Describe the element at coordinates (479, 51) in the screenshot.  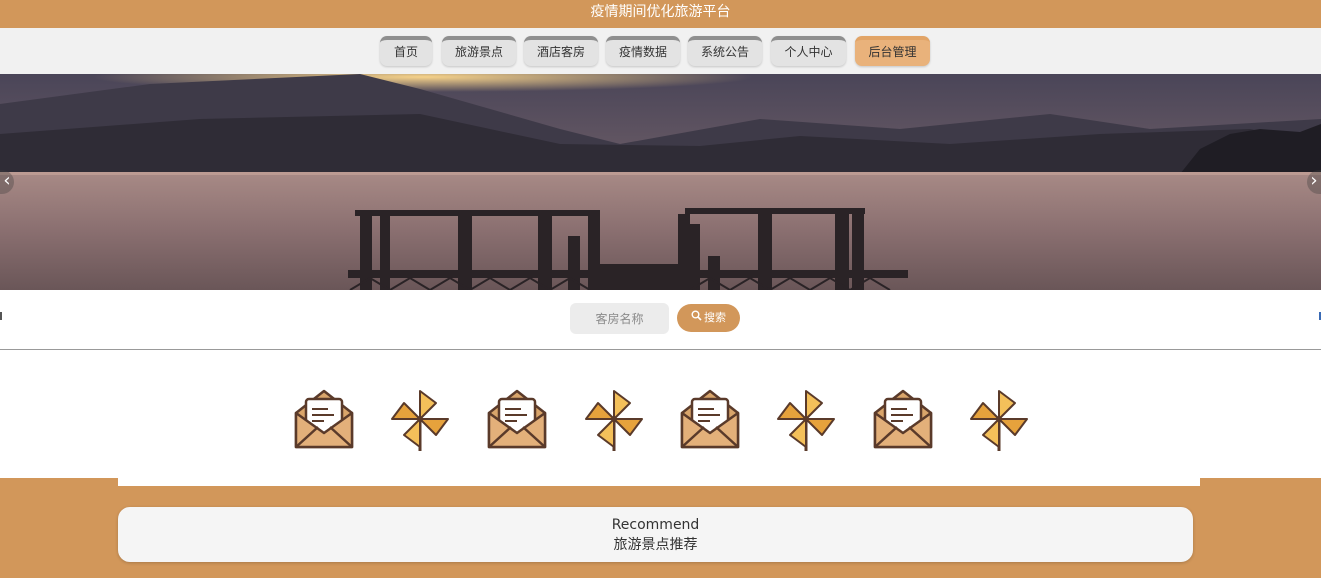
I see `nav-attractions: 旅游景点` at that location.